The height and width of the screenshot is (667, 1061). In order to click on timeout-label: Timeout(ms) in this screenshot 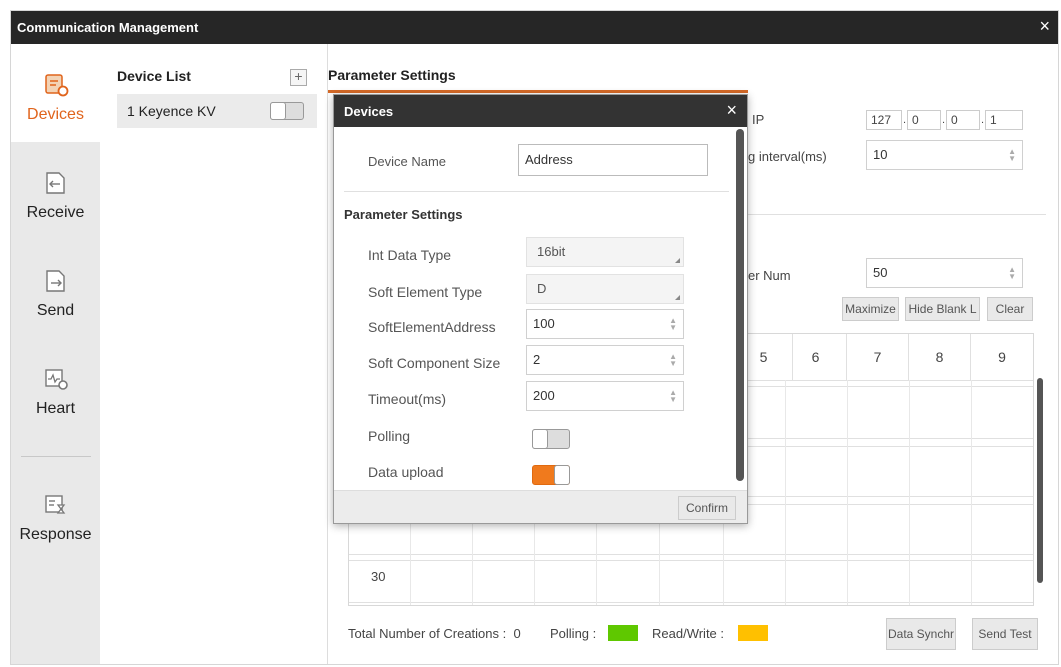, I will do `click(407, 399)`.